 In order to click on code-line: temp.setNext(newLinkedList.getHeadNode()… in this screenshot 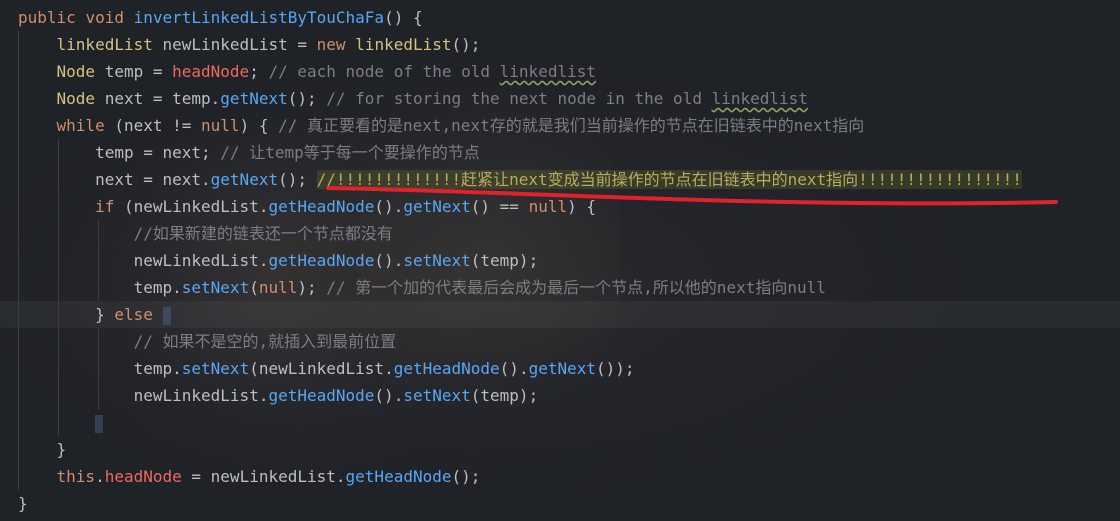, I will do `click(560, 368)`.